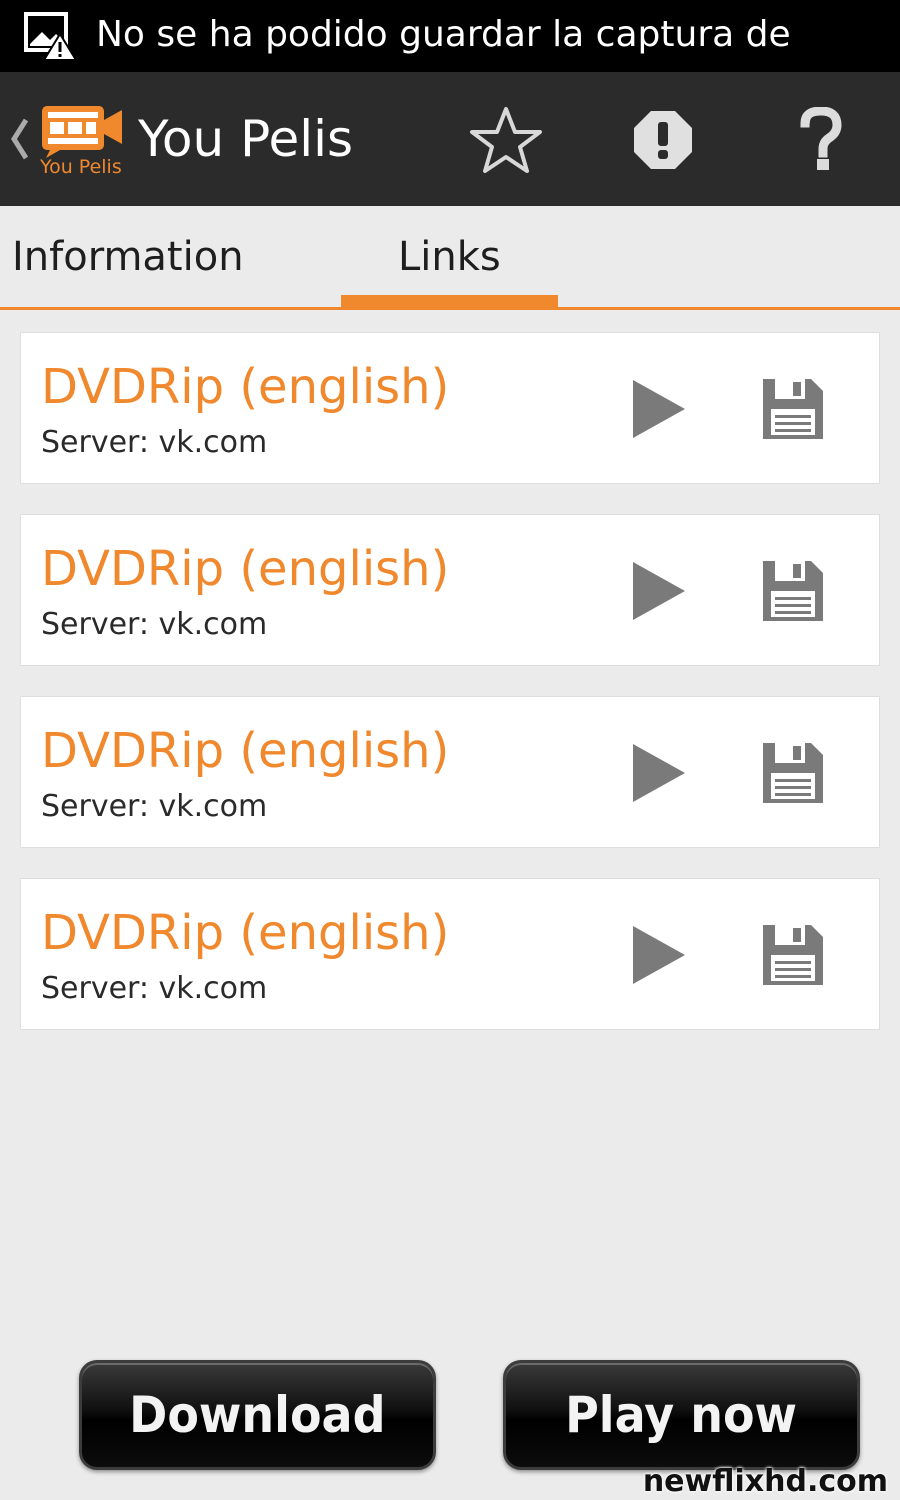 This screenshot has width=900, height=1500. I want to click on action-bar: You Pelis You Pelis, so click(450, 139).